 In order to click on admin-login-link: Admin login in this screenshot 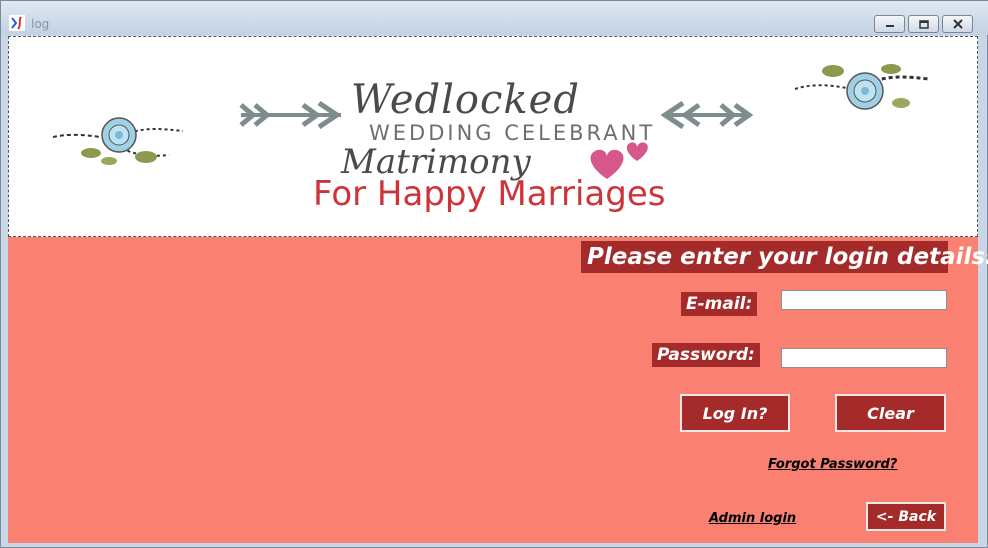, I will do `click(752, 518)`.